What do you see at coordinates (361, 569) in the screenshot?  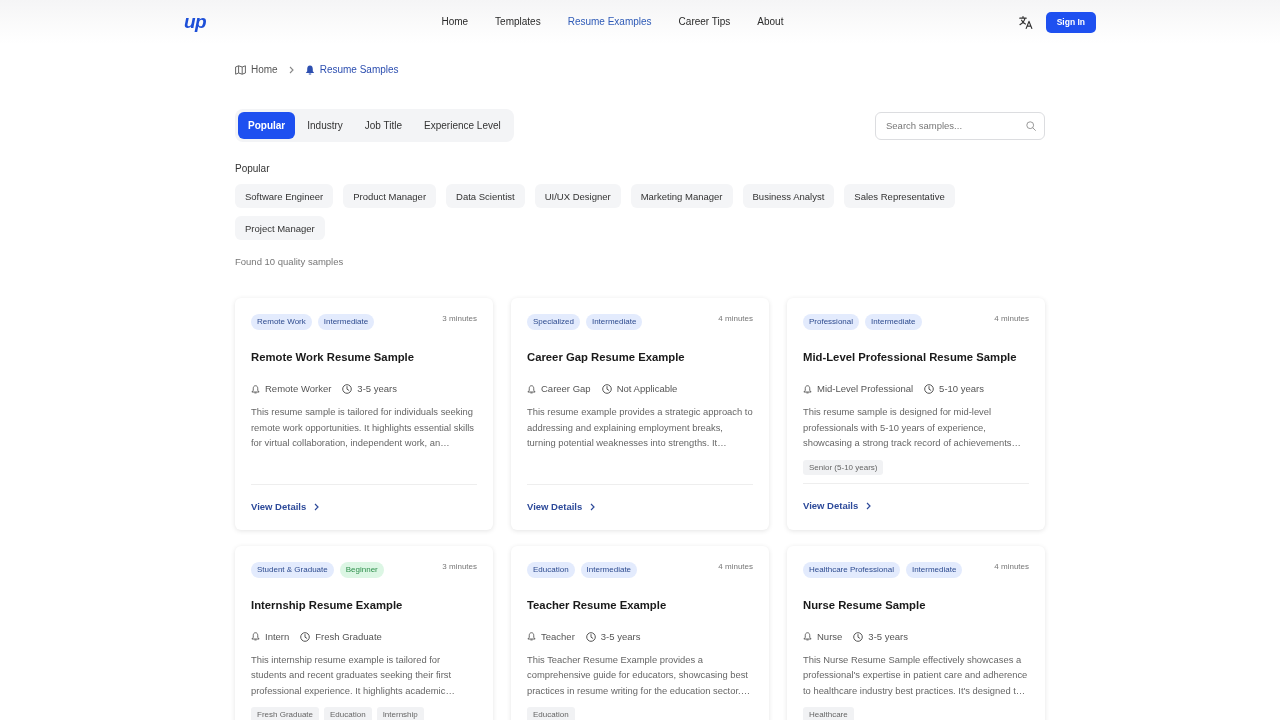 I see `tag: Beginner` at bounding box center [361, 569].